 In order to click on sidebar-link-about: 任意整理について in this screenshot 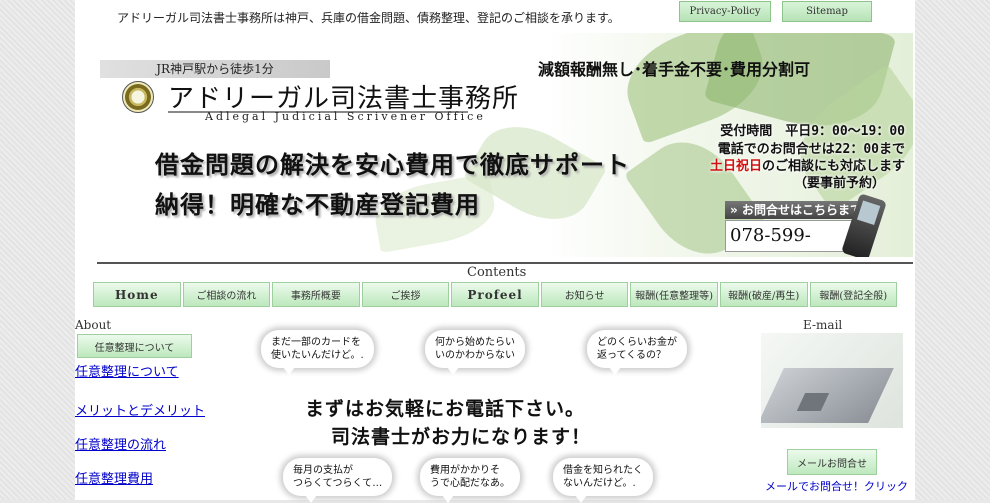, I will do `click(127, 370)`.